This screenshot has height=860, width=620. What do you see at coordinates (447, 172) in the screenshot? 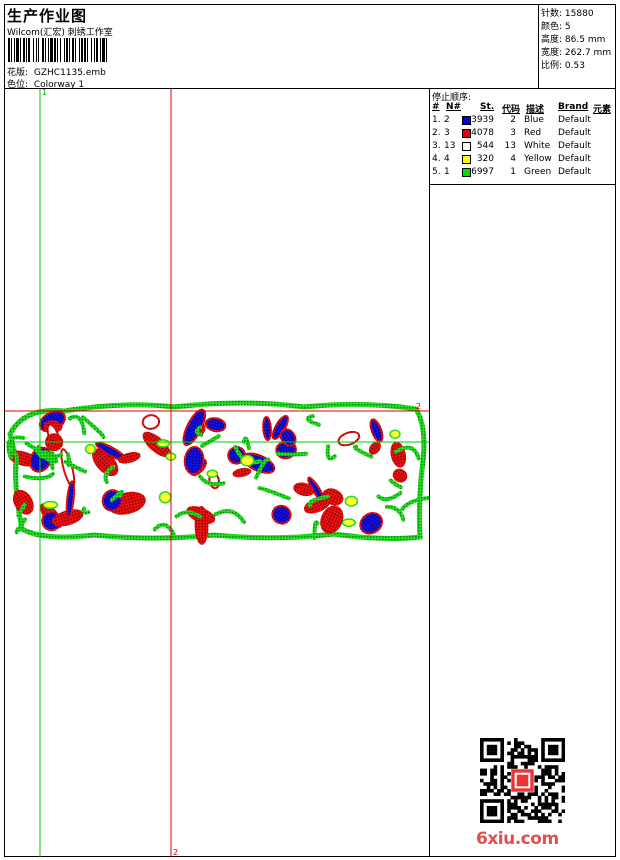
I see `row-needle: 1` at bounding box center [447, 172].